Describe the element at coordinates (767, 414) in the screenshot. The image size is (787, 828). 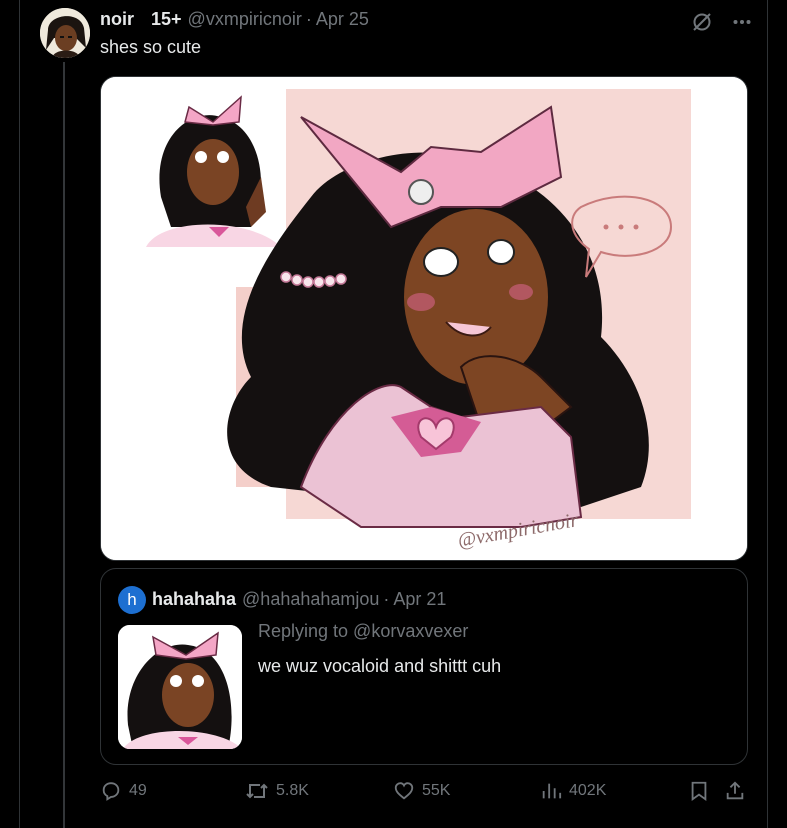
I see `column-border-right` at that location.